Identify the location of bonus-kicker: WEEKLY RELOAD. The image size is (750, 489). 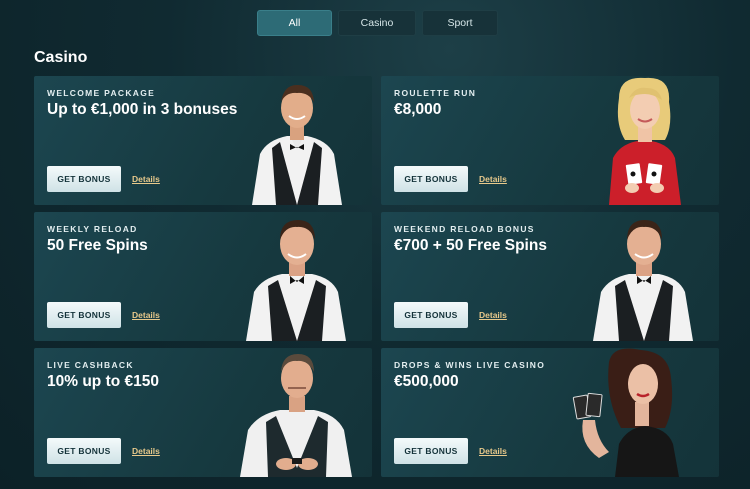
(92, 229).